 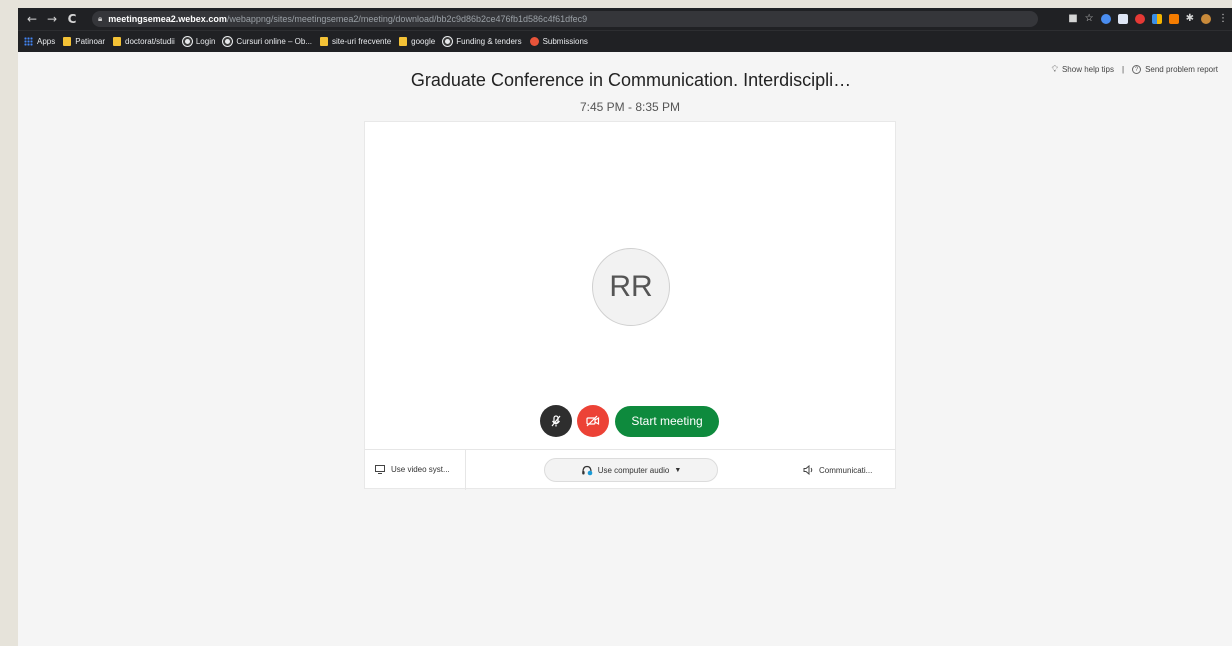 What do you see at coordinates (167, 19) in the screenshot?
I see `url-domain: meetingsemea2.webex.com` at bounding box center [167, 19].